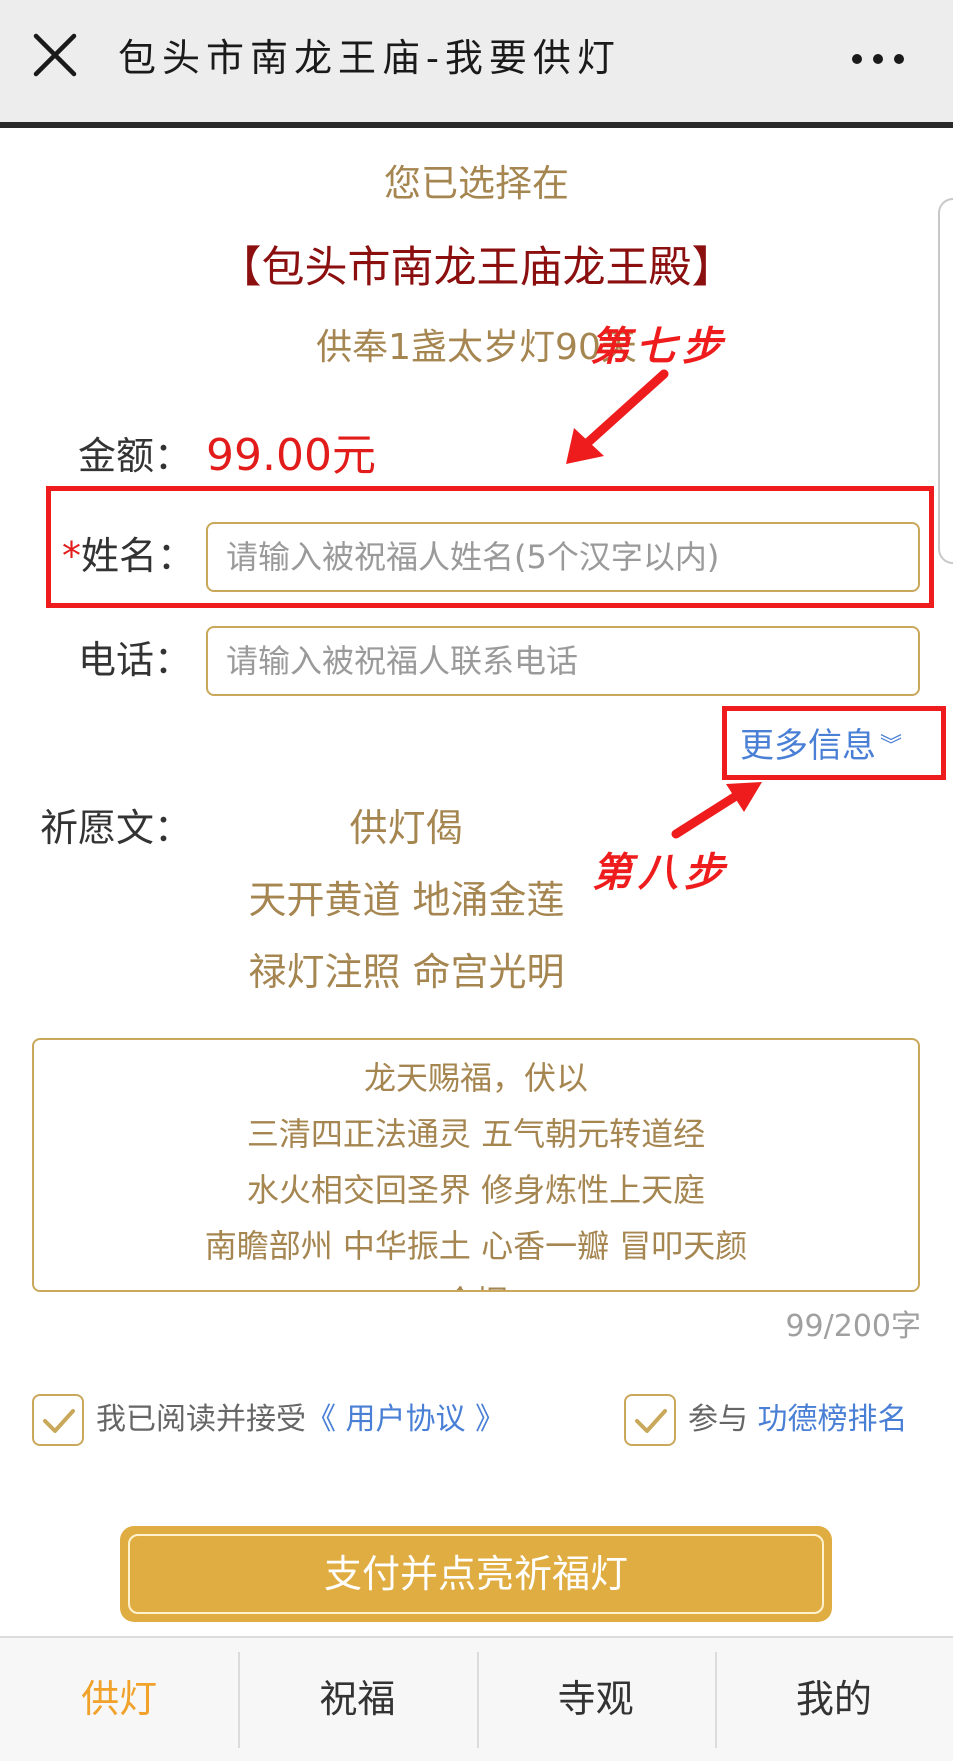 The width and height of the screenshot is (953, 1761). I want to click on user-agreement-link: 《 用户协议 》, so click(405, 1419).